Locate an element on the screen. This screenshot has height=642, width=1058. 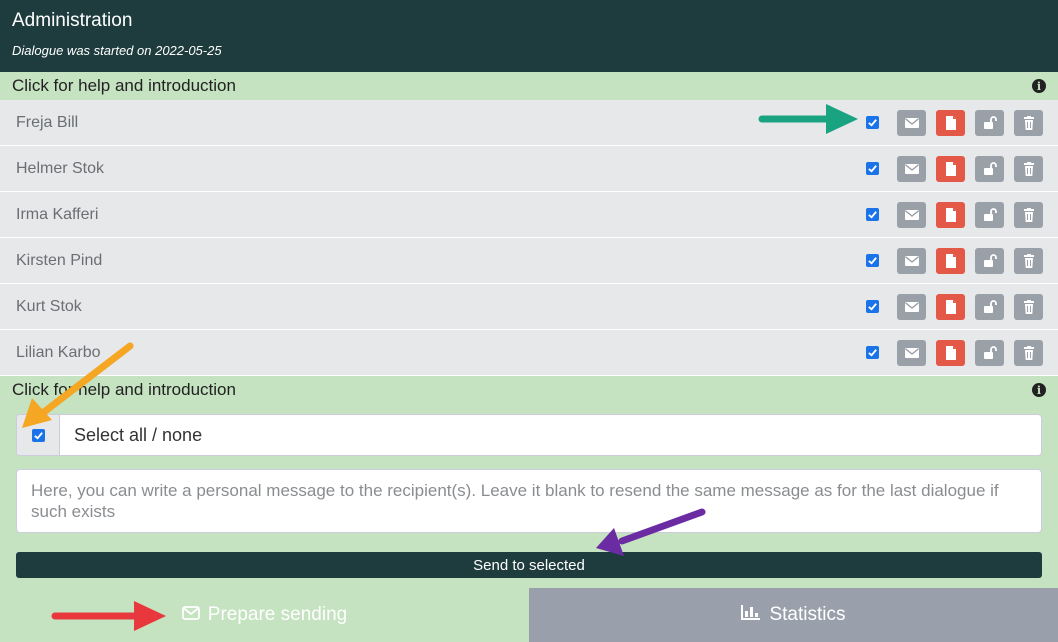
green-arrow is located at coordinates (808, 119).